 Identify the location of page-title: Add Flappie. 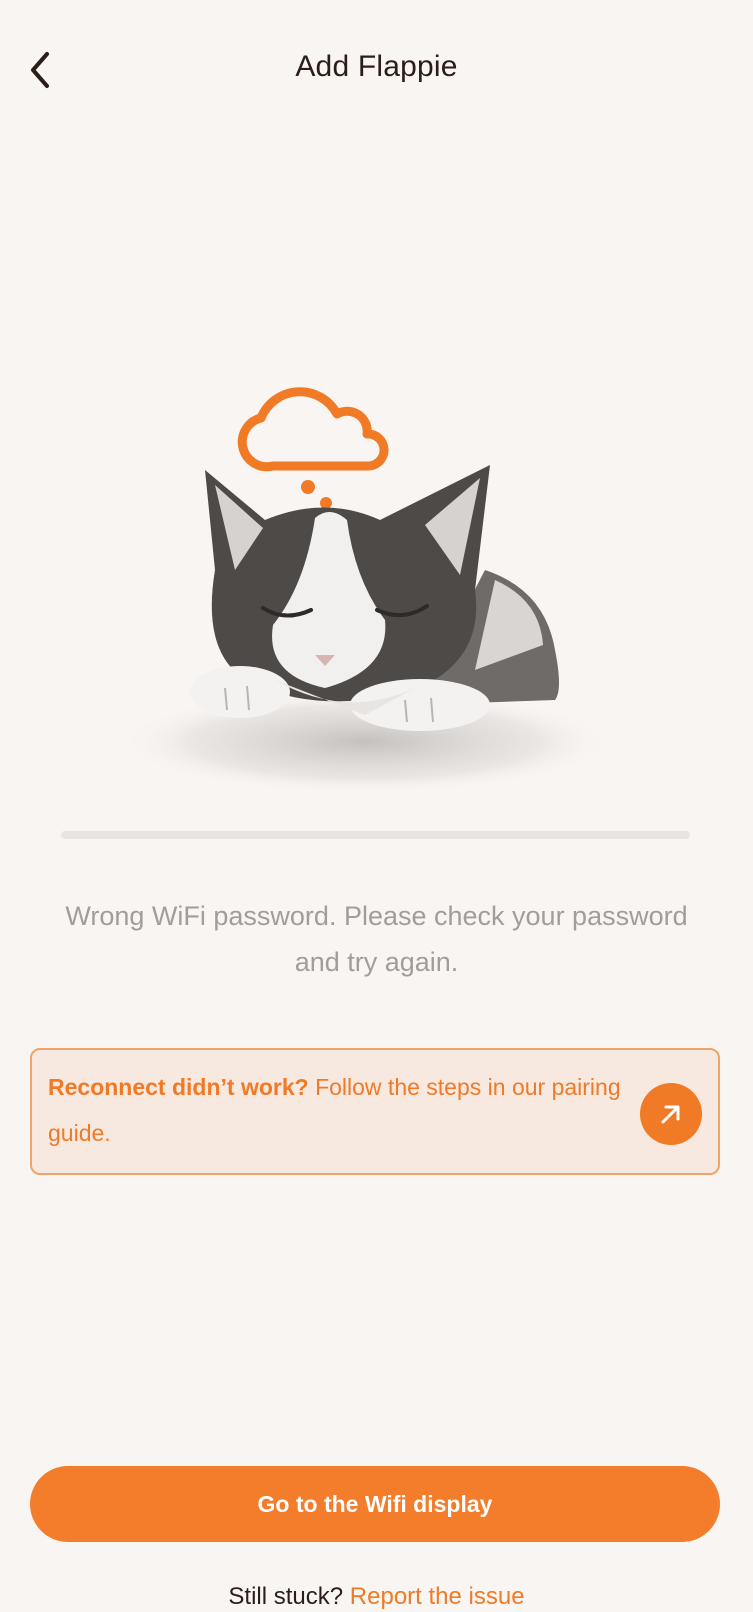
(376, 66).